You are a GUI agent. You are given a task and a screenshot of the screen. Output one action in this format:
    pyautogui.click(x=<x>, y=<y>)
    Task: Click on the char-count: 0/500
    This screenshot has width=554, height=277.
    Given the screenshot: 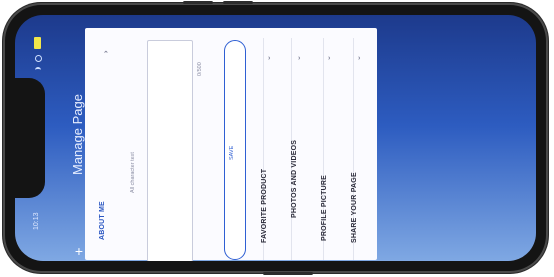 What is the action you would take?
    pyautogui.click(x=200, y=69)
    